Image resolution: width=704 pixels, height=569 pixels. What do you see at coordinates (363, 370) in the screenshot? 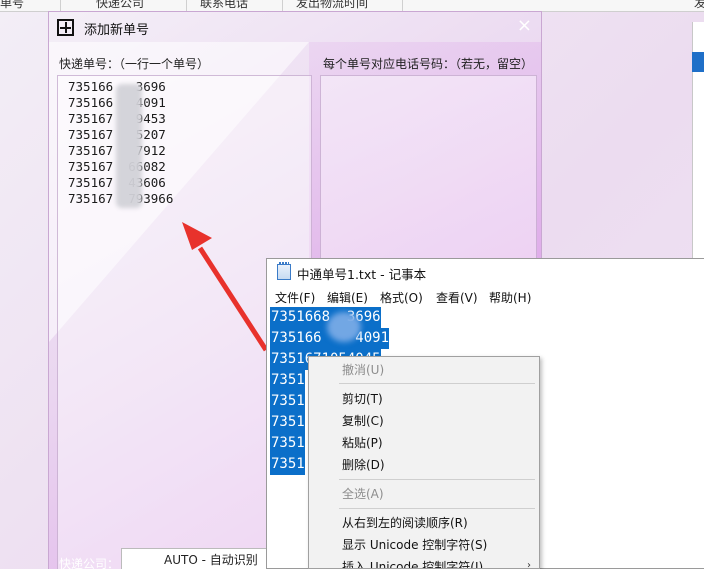
I see `menu-item-undo: 撤消(U)` at bounding box center [363, 370].